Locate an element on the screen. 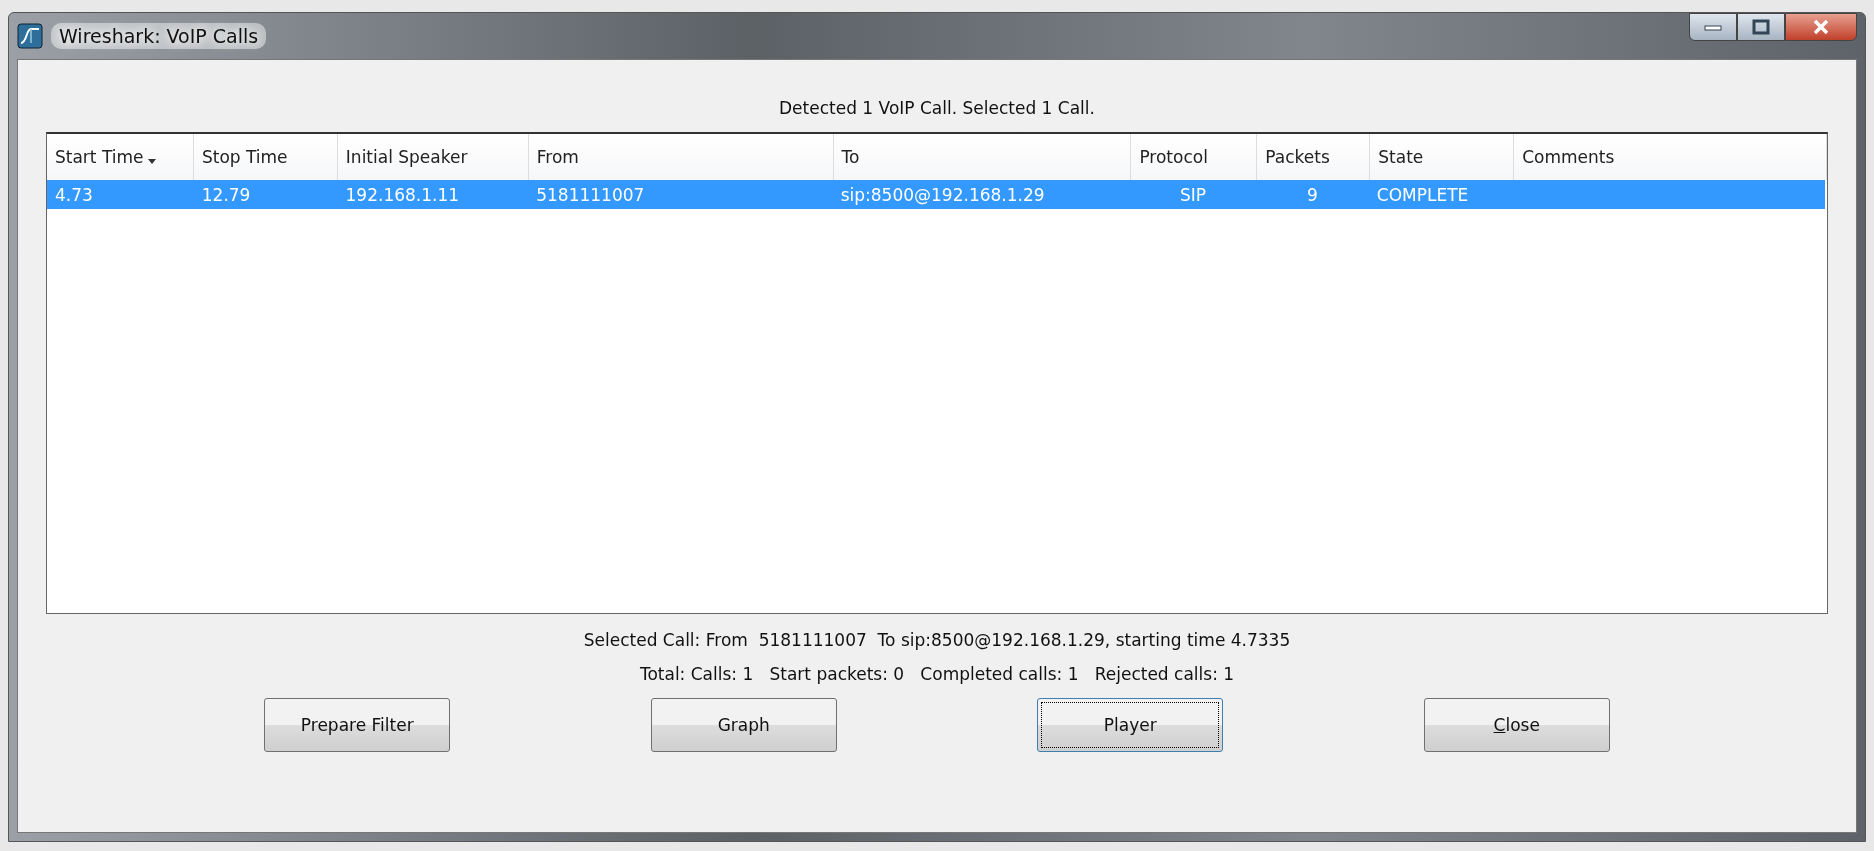  table-cell-text: COMPLETE is located at coordinates (1422, 195).